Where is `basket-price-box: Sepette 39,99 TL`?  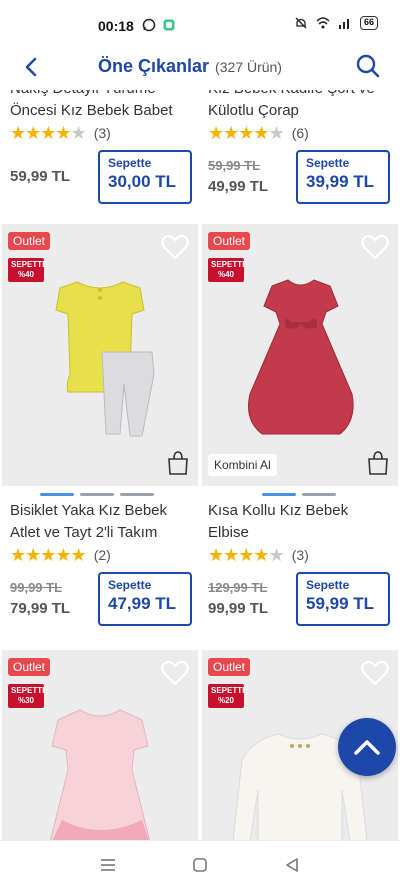 basket-price-box: Sepette 39,99 TL is located at coordinates (343, 177).